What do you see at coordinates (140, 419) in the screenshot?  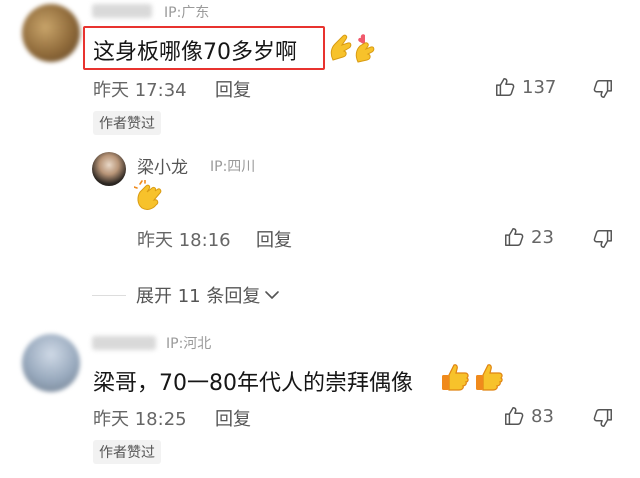 I see `timestamp: 昨天 18:25` at bounding box center [140, 419].